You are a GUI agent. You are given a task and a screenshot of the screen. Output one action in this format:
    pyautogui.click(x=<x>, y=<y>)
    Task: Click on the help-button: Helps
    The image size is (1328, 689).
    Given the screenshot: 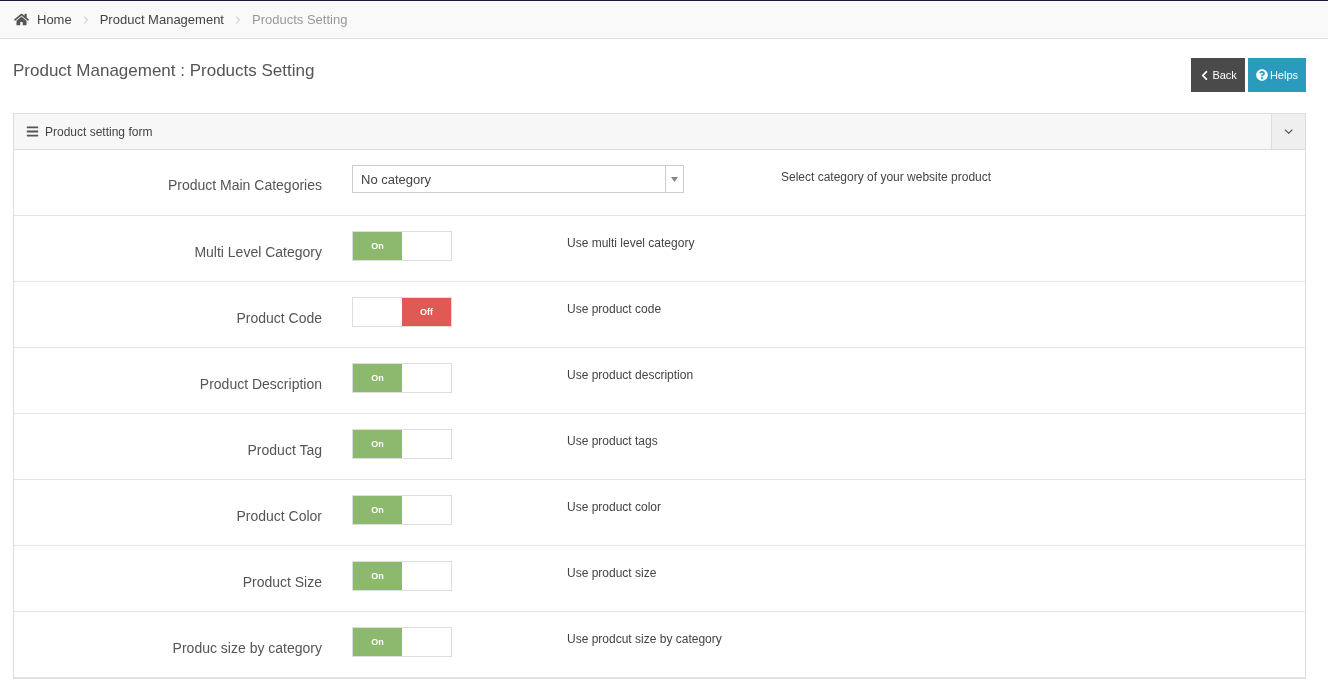 What is the action you would take?
    pyautogui.click(x=1276, y=75)
    